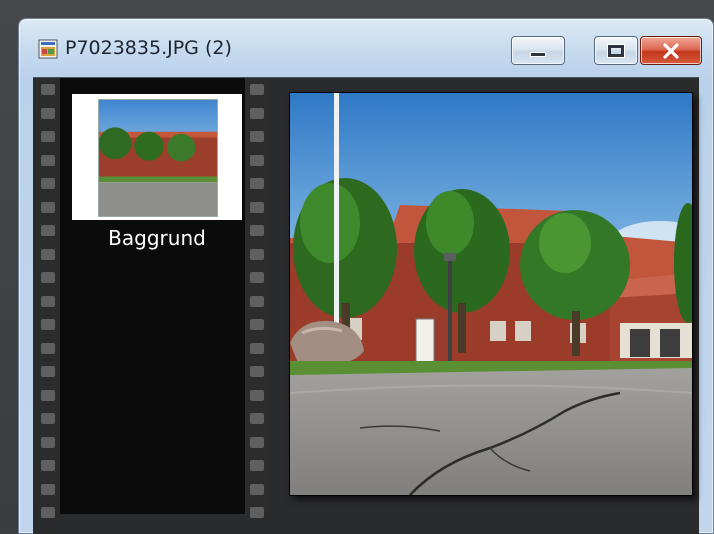  I want to click on film-perforations-left, so click(48, 298).